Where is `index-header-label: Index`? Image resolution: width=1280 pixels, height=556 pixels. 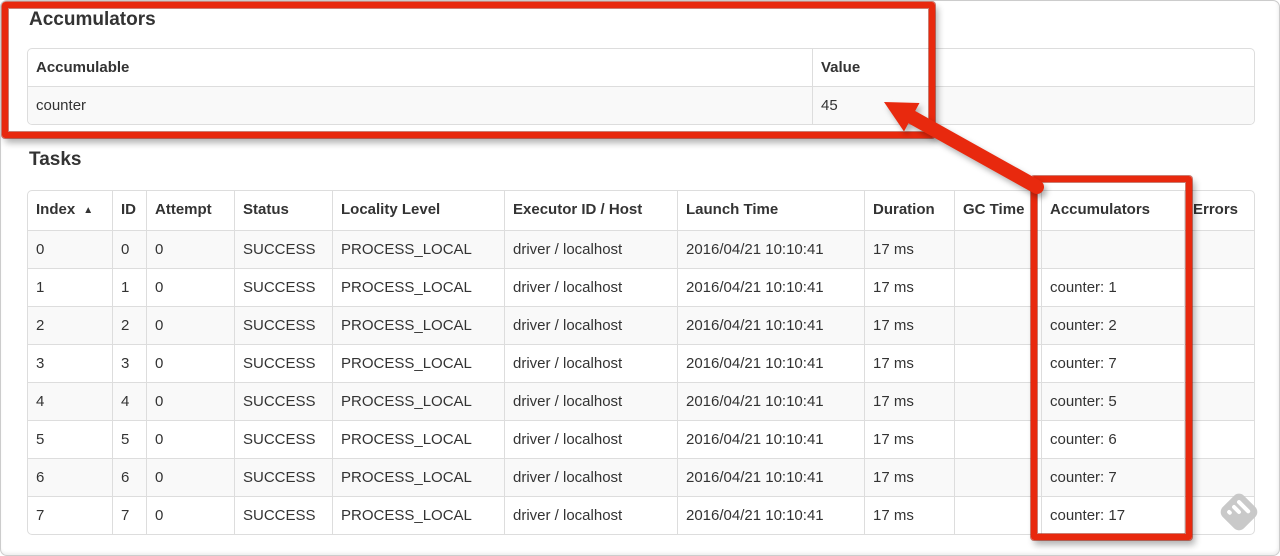 index-header-label: Index is located at coordinates (56, 209).